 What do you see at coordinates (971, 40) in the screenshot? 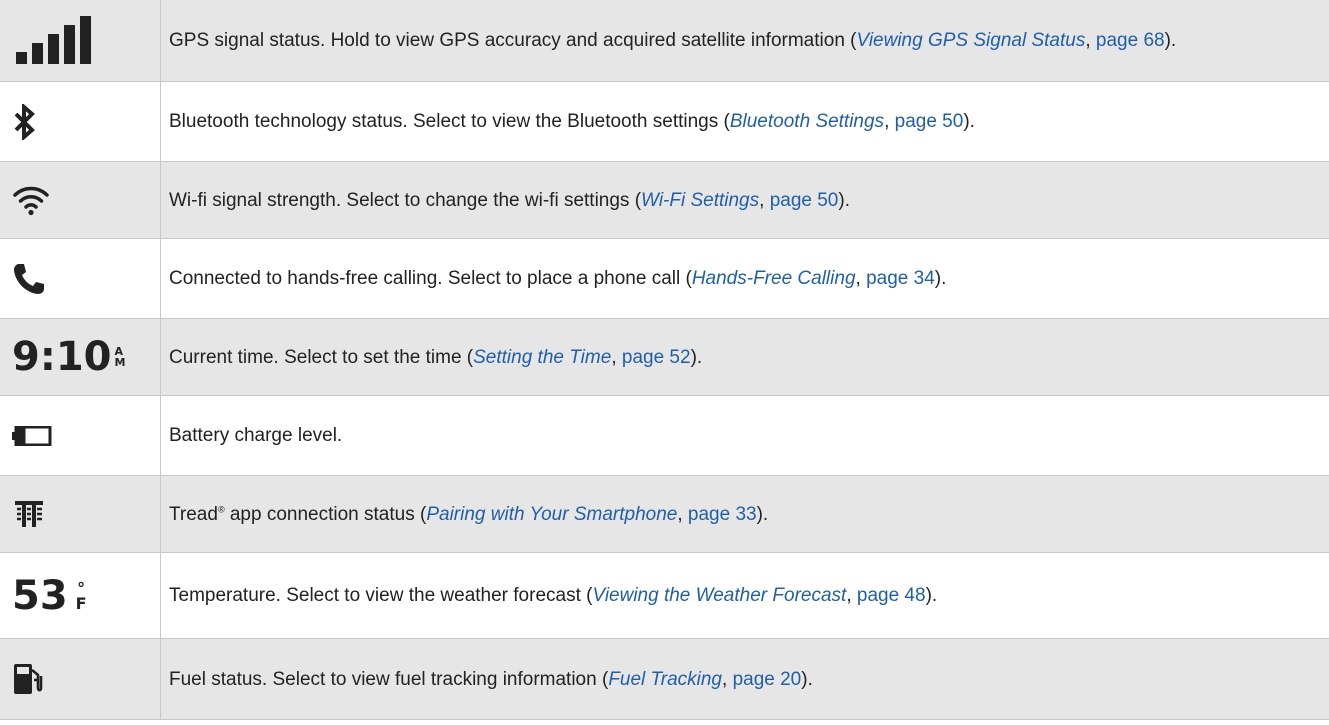
I see `cross-reference-link: Viewing GPS Signal Status` at bounding box center [971, 40].